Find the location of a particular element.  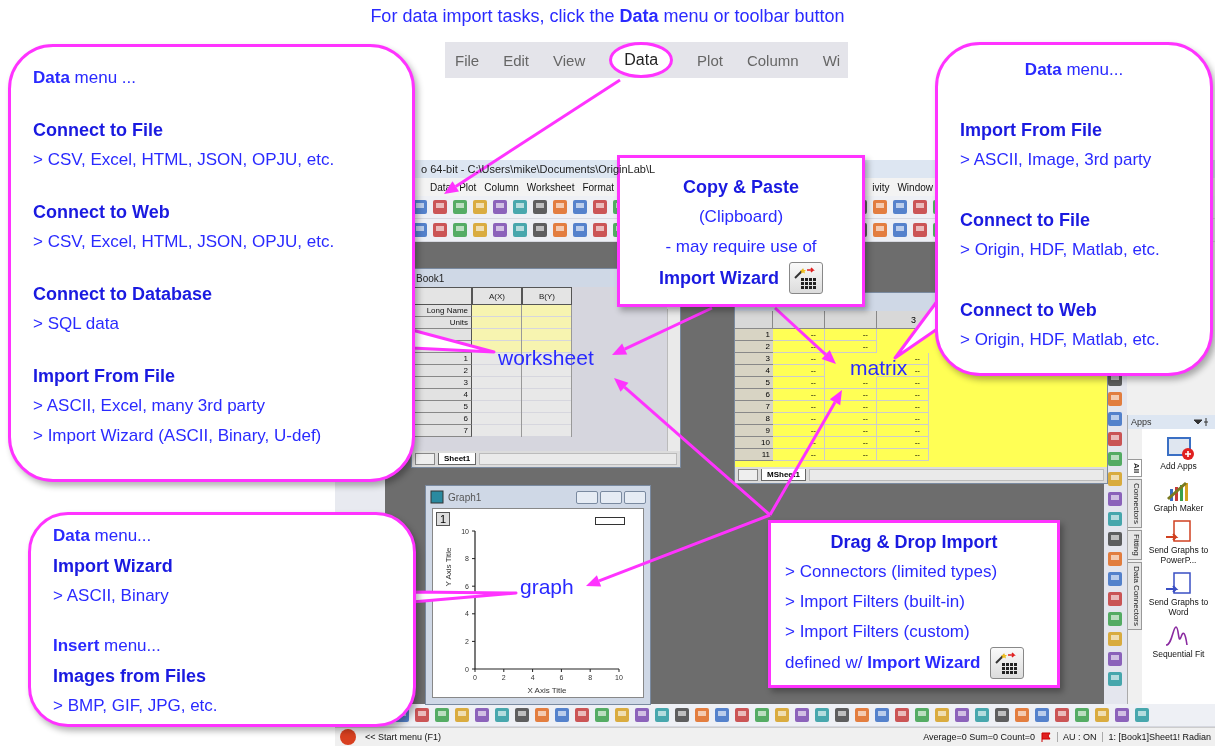

panel-tab: All is located at coordinates (1135, 468).